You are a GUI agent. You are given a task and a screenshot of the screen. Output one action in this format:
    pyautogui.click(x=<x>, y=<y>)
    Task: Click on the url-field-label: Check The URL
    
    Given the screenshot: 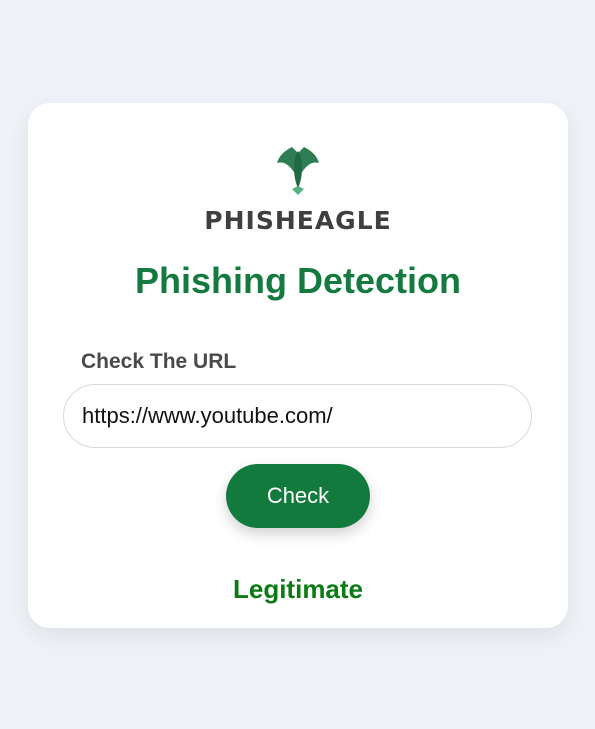 What is the action you would take?
    pyautogui.click(x=159, y=361)
    